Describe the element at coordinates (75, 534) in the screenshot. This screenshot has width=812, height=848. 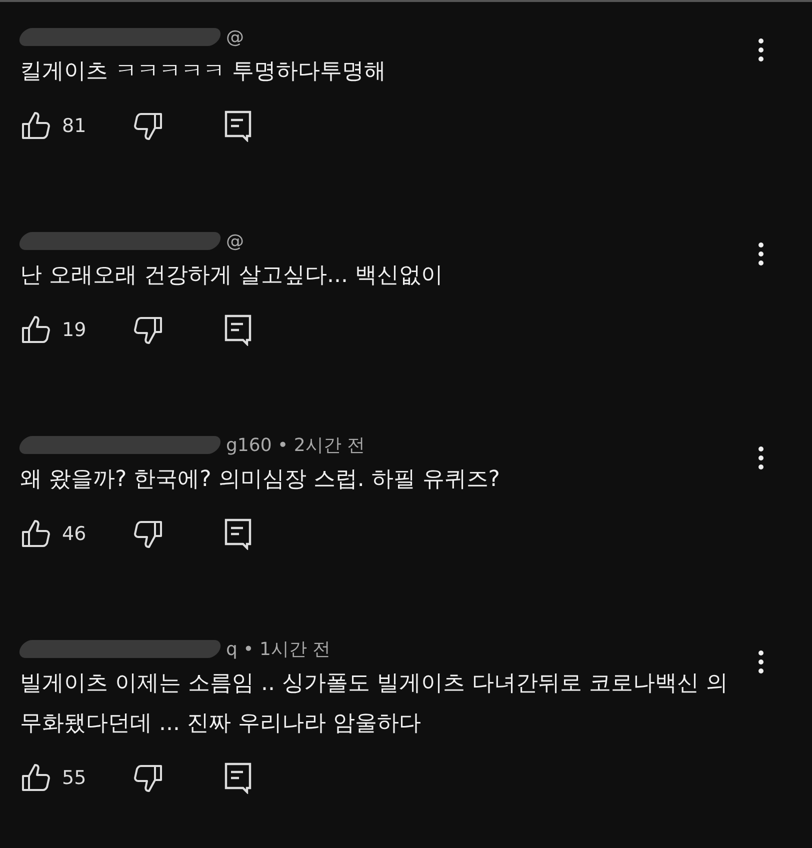
I see `like-count: 46` at that location.